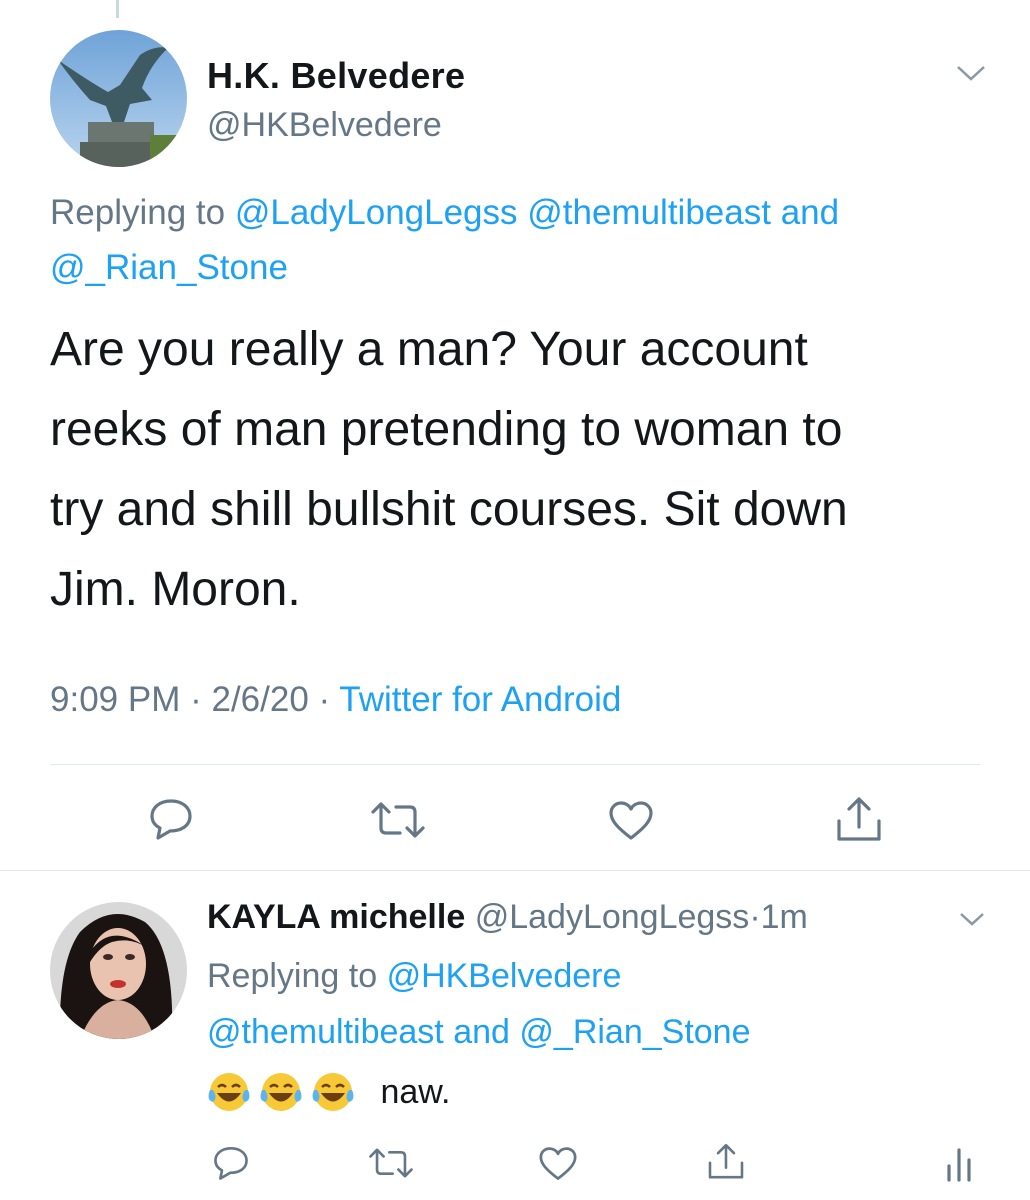  What do you see at coordinates (504, 976) in the screenshot?
I see `mention-link-hkbelvedere: @HKBelvedere` at bounding box center [504, 976].